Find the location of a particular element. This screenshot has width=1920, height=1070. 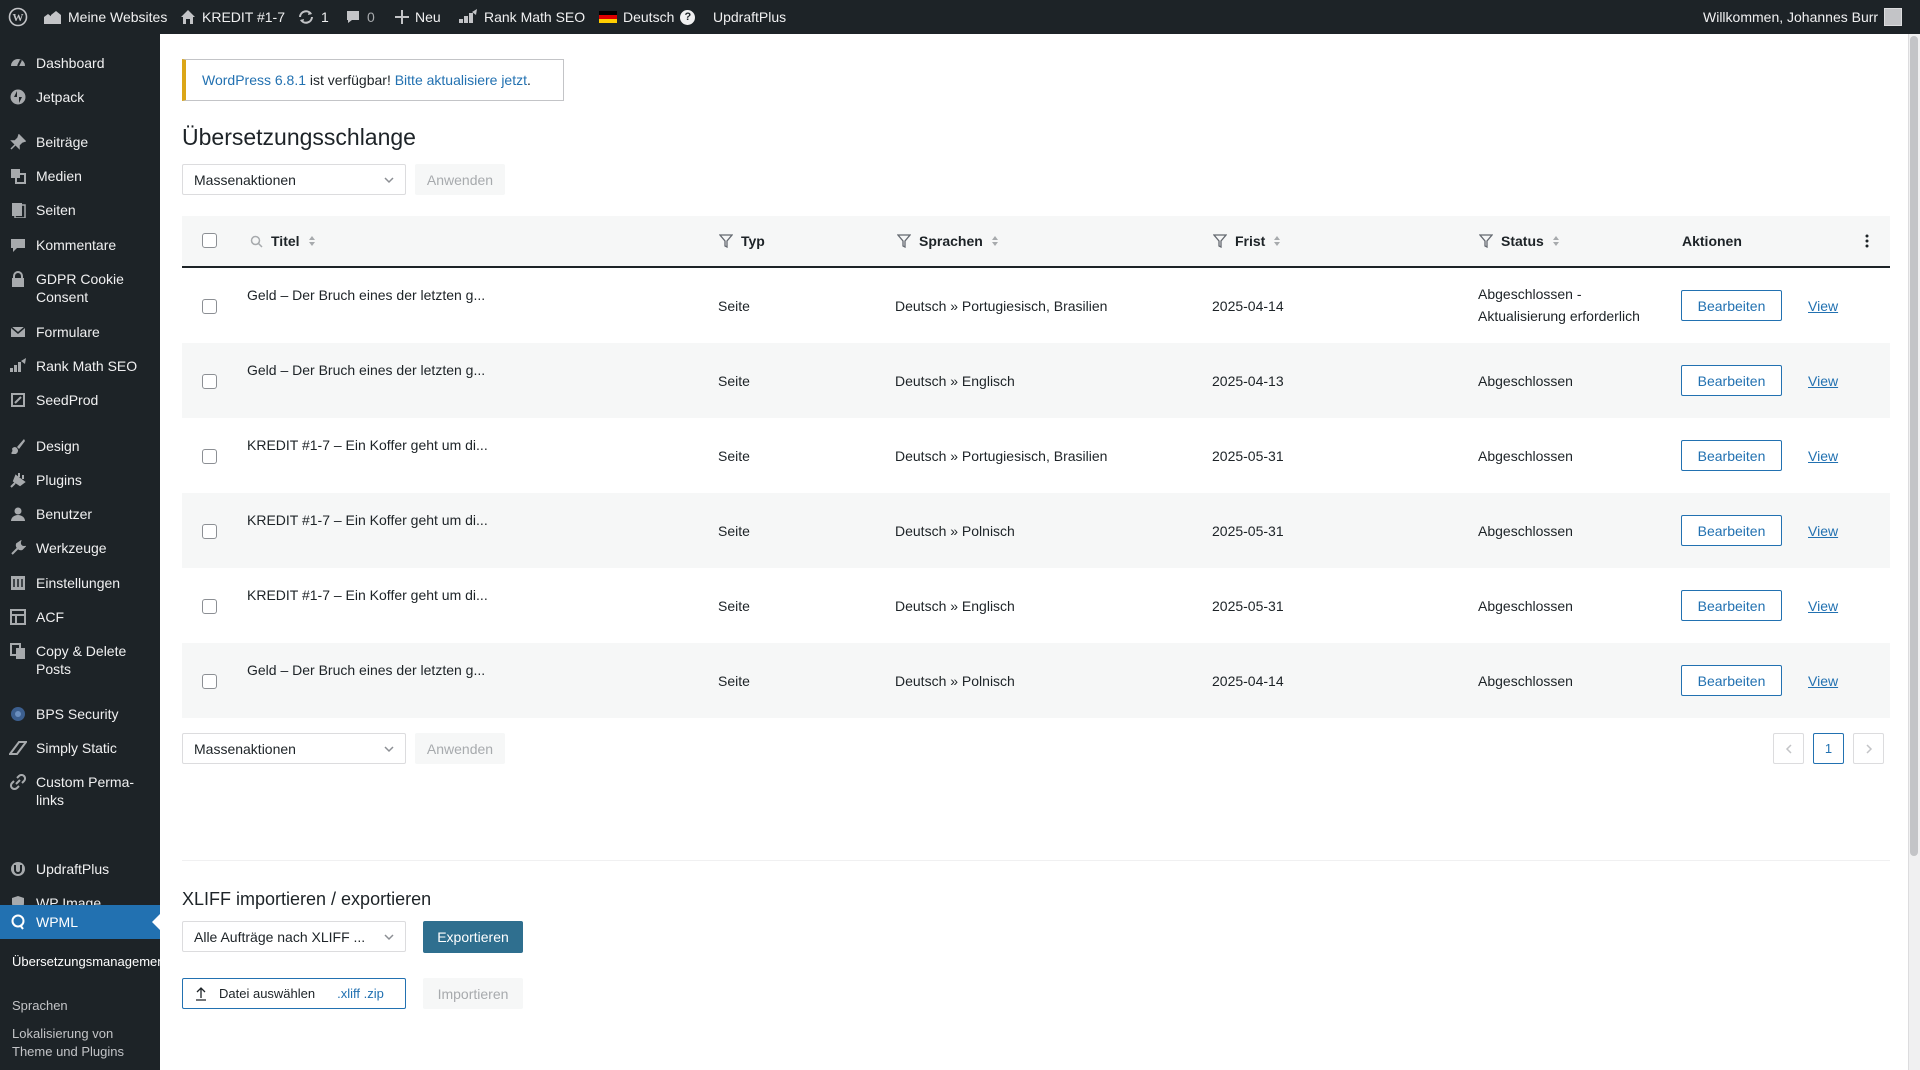

language-switcher: Deutsch ? is located at coordinates (647, 17).